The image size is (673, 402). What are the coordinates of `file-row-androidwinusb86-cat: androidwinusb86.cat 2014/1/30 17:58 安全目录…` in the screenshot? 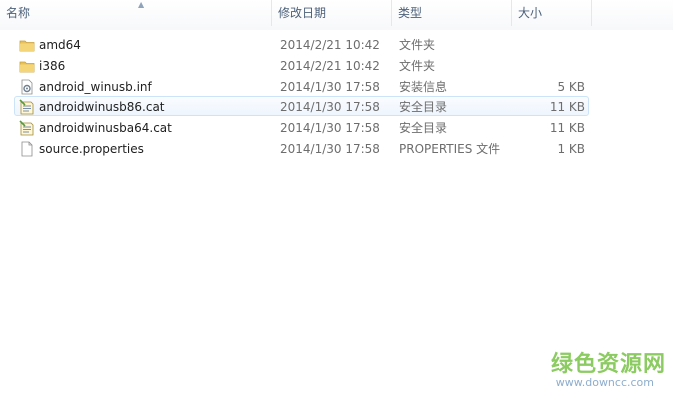 It's located at (301, 106).